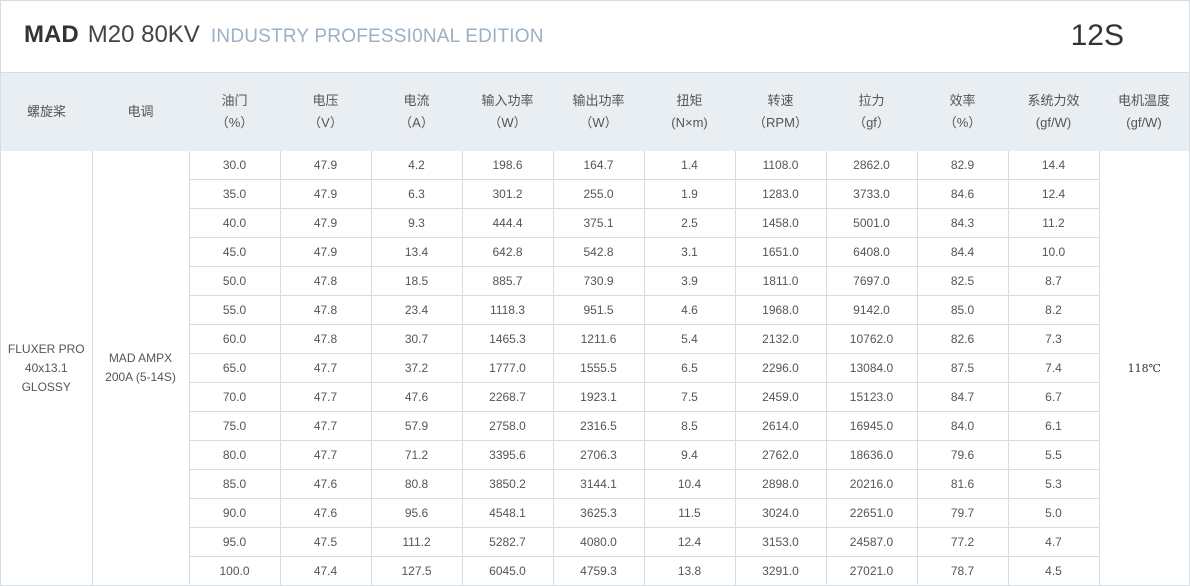 The width and height of the screenshot is (1190, 586). What do you see at coordinates (140, 368) in the screenshot?
I see `esc-cell: MAD AMPX 200A (5-14S)` at bounding box center [140, 368].